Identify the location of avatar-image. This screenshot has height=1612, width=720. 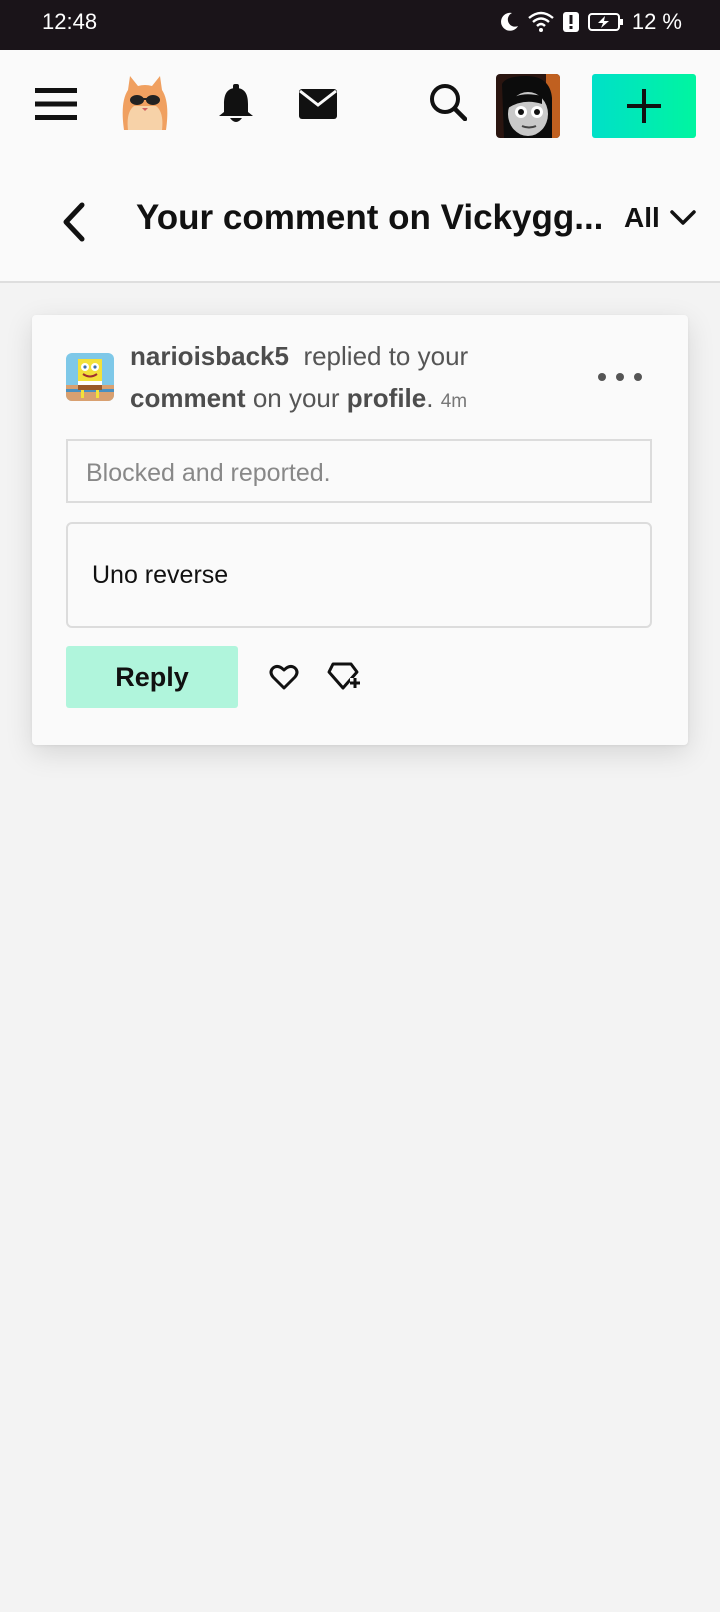
(528, 106).